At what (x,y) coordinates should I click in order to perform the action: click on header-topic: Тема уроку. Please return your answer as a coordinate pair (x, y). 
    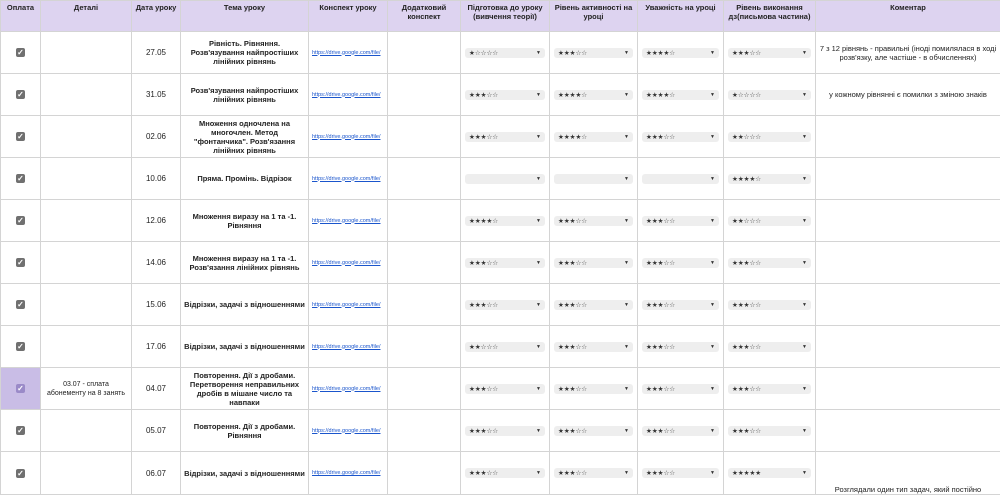
    Looking at the image, I should click on (245, 16).